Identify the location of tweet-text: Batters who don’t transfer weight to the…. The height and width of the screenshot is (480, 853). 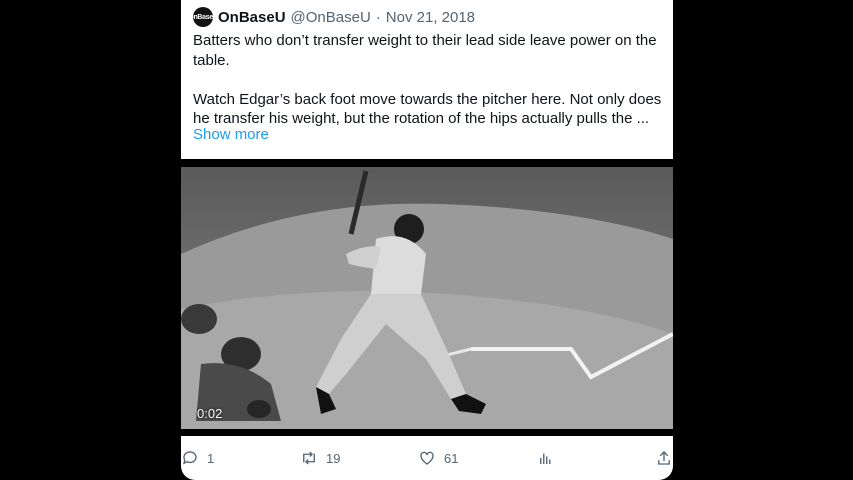
(428, 80).